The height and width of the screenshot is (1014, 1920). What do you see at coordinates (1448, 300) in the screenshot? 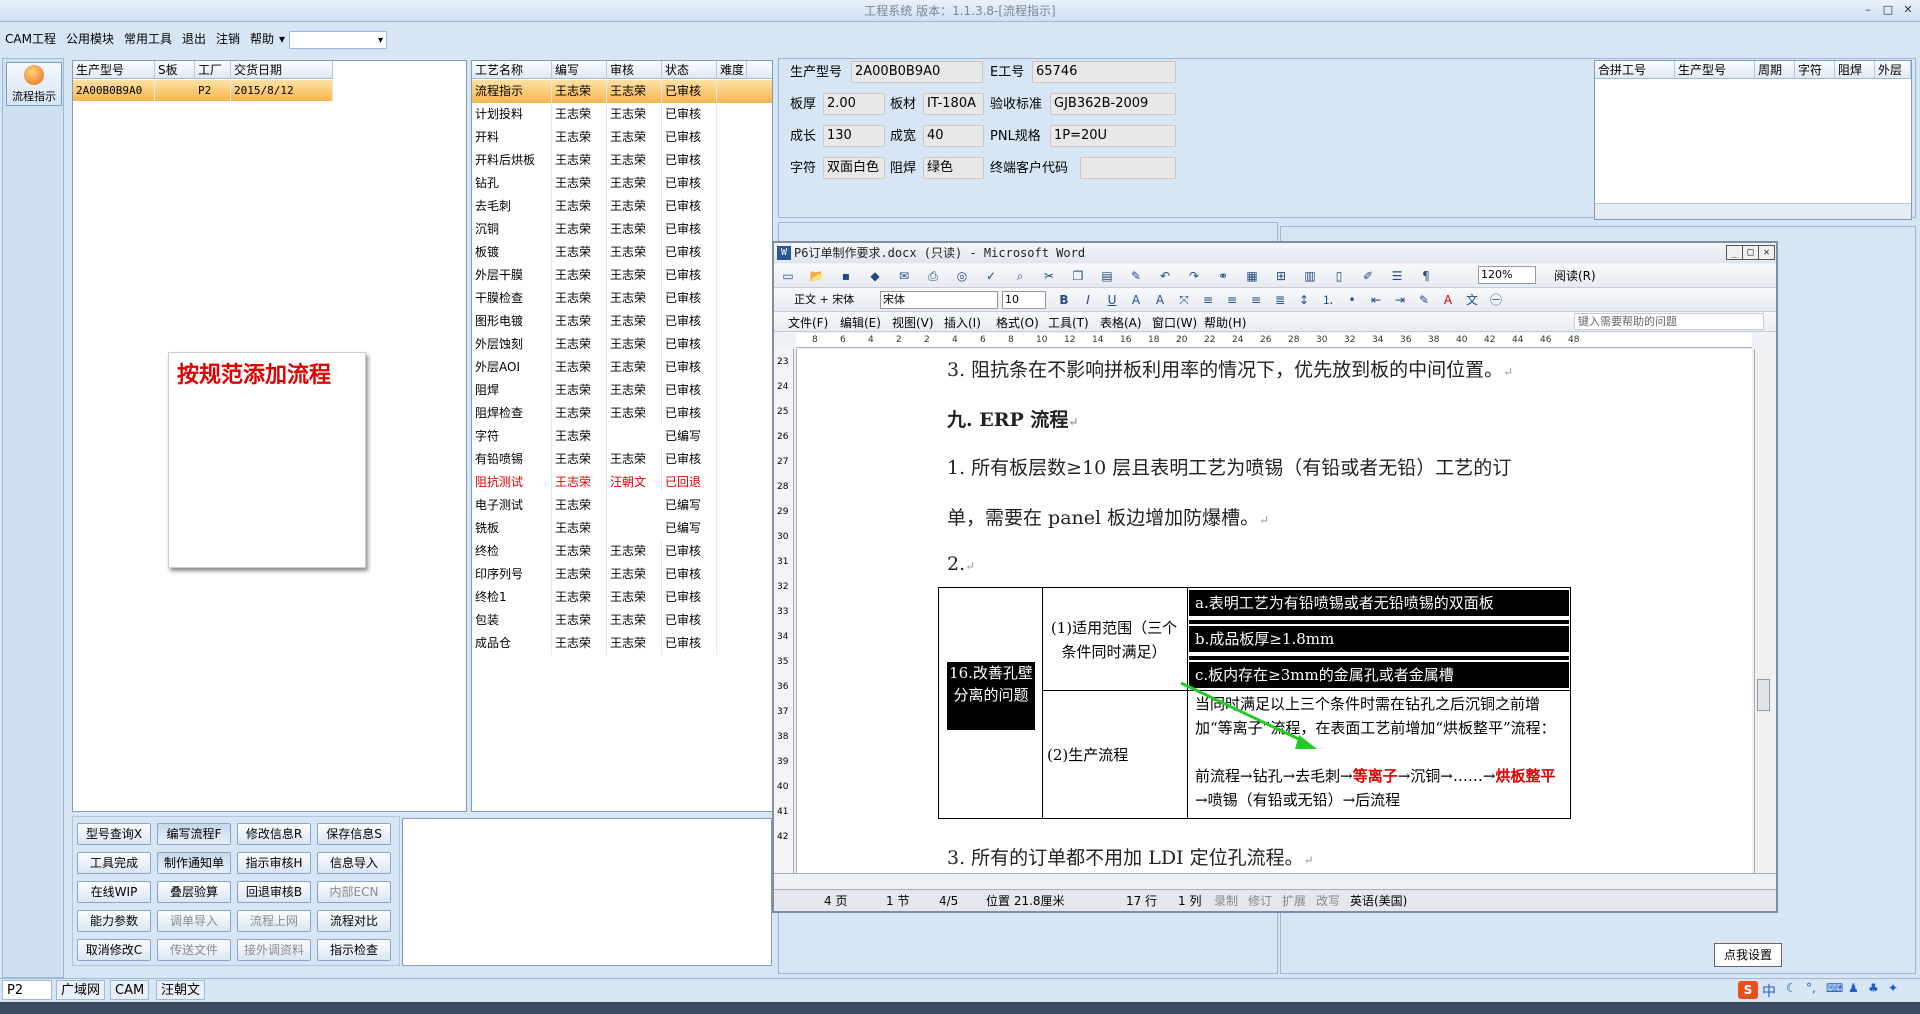
I see `font-color-icon: A` at bounding box center [1448, 300].